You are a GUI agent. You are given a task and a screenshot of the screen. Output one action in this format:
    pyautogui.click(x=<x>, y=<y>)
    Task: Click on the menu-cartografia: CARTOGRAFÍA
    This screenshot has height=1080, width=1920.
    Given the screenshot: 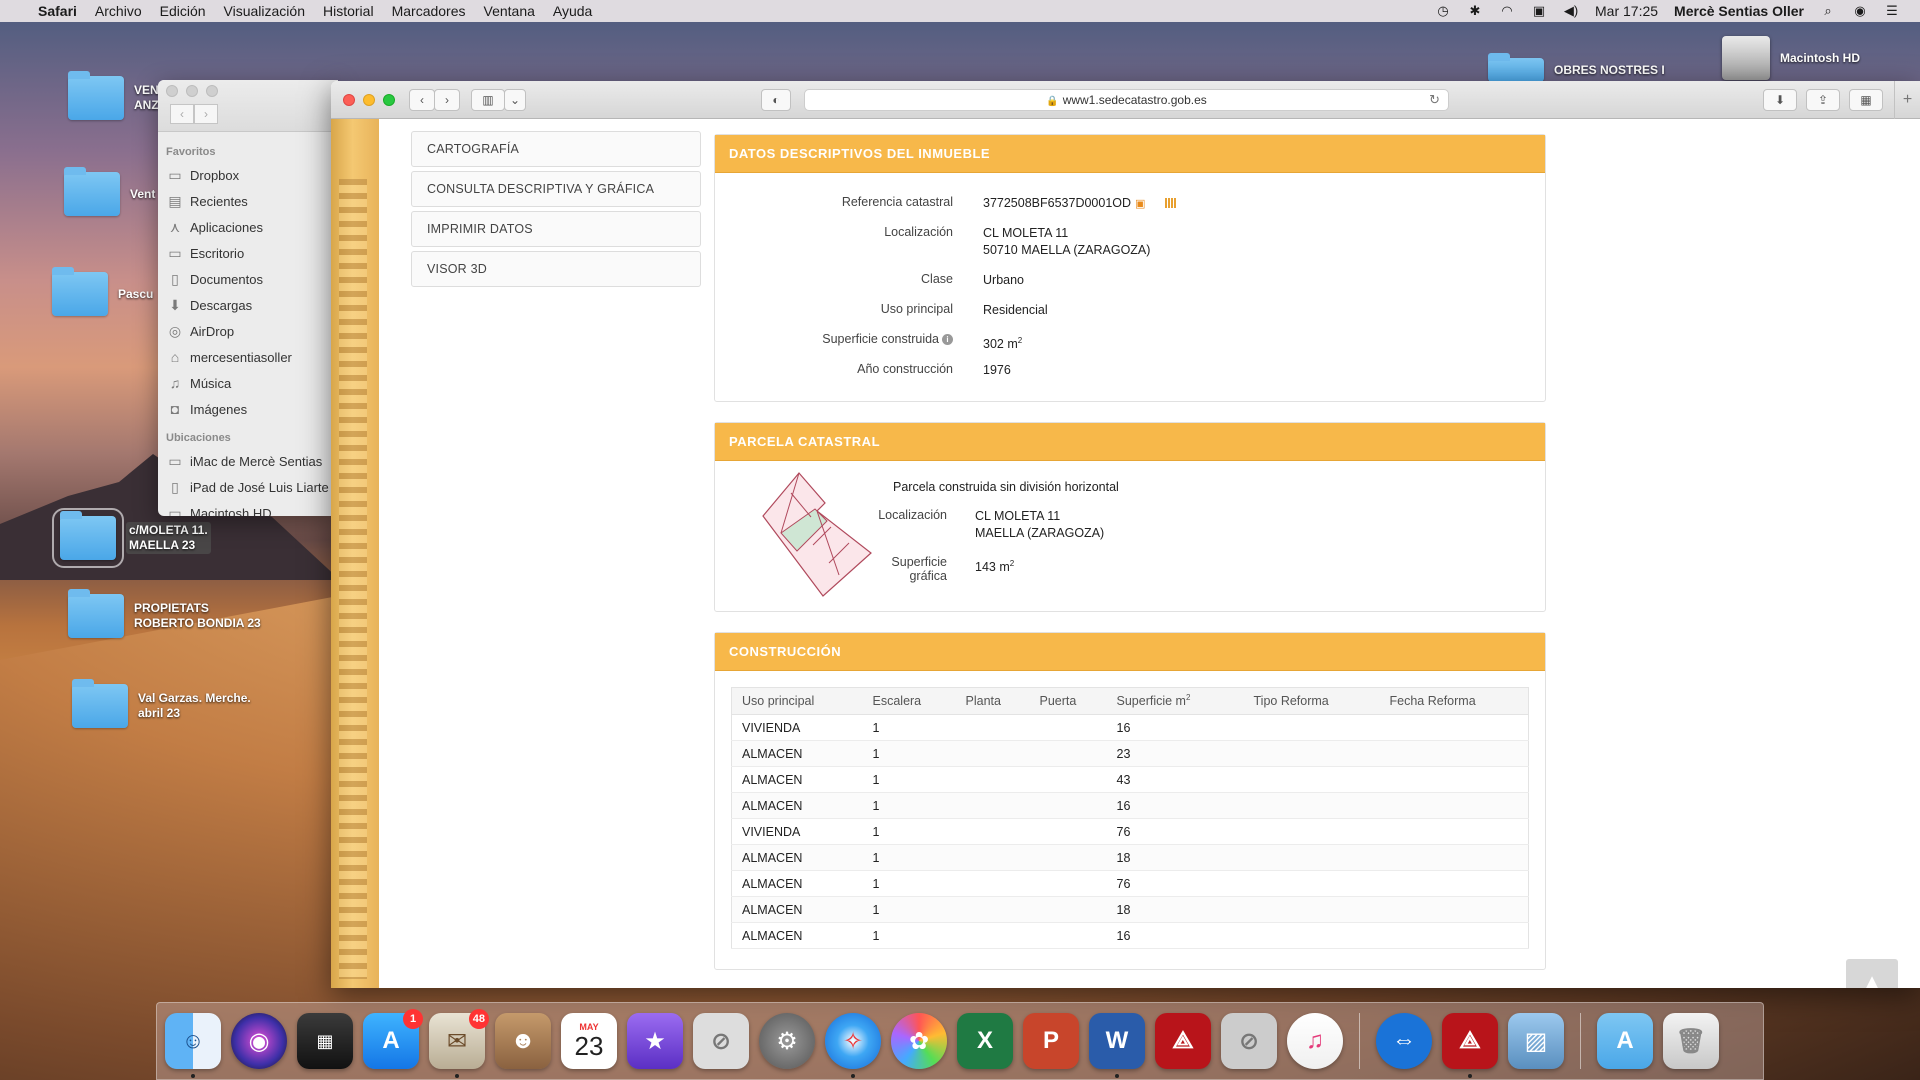 What is the action you would take?
    pyautogui.click(x=556, y=149)
    